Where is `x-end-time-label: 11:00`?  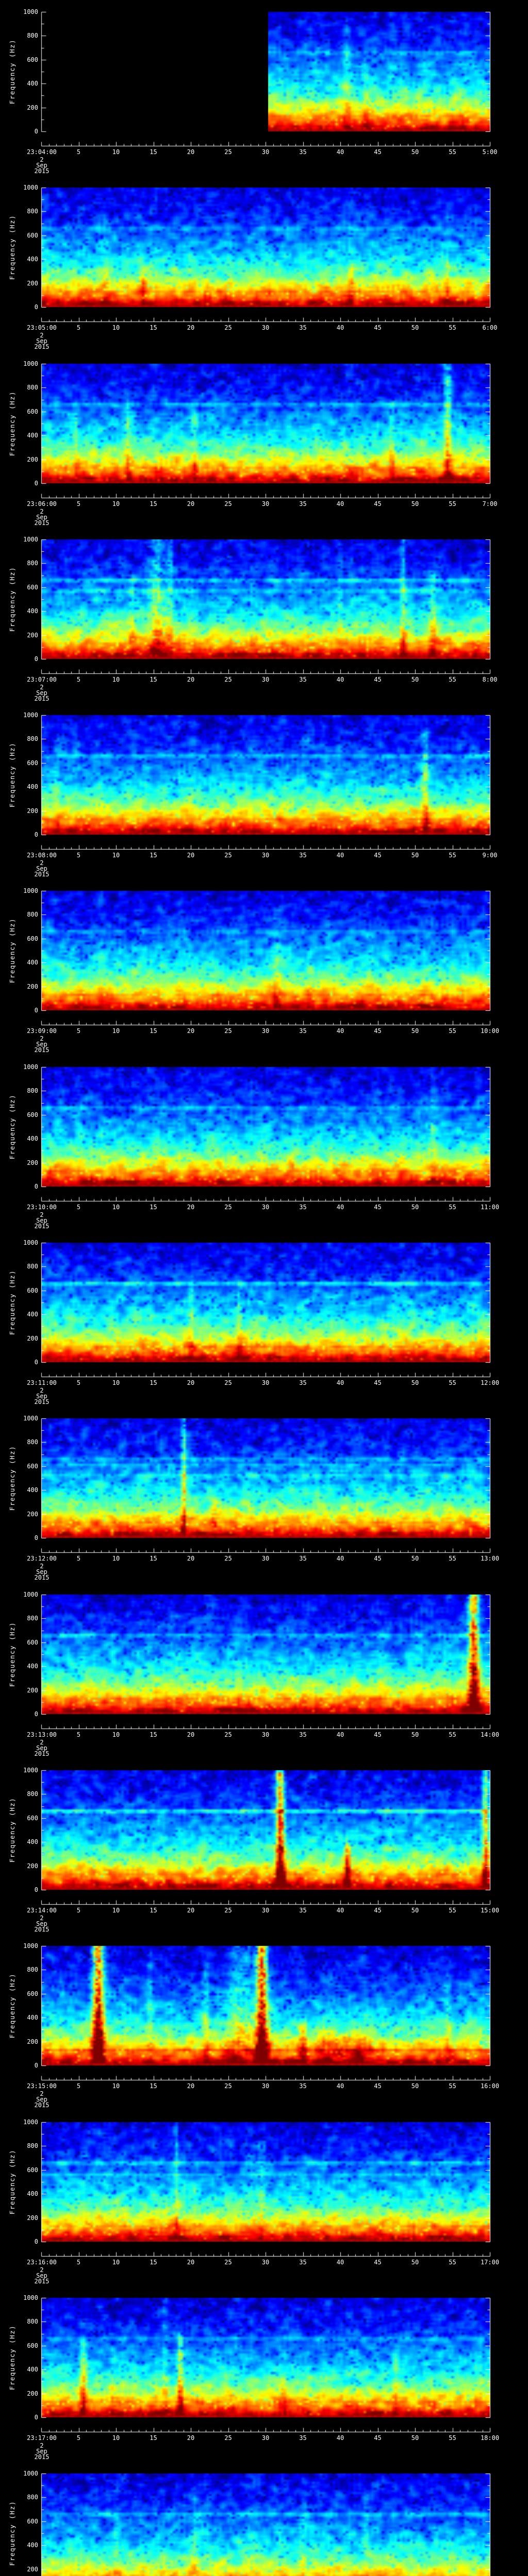 x-end-time-label: 11:00 is located at coordinates (490, 1207).